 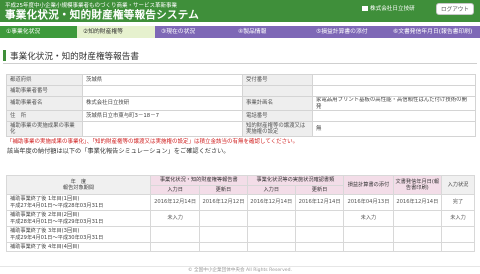 What do you see at coordinates (118, 151) in the screenshot?
I see `simulation-note: 該当年度の納付額は以下の「事業化報告シミュレーション」をご確認ください。` at bounding box center [118, 151].